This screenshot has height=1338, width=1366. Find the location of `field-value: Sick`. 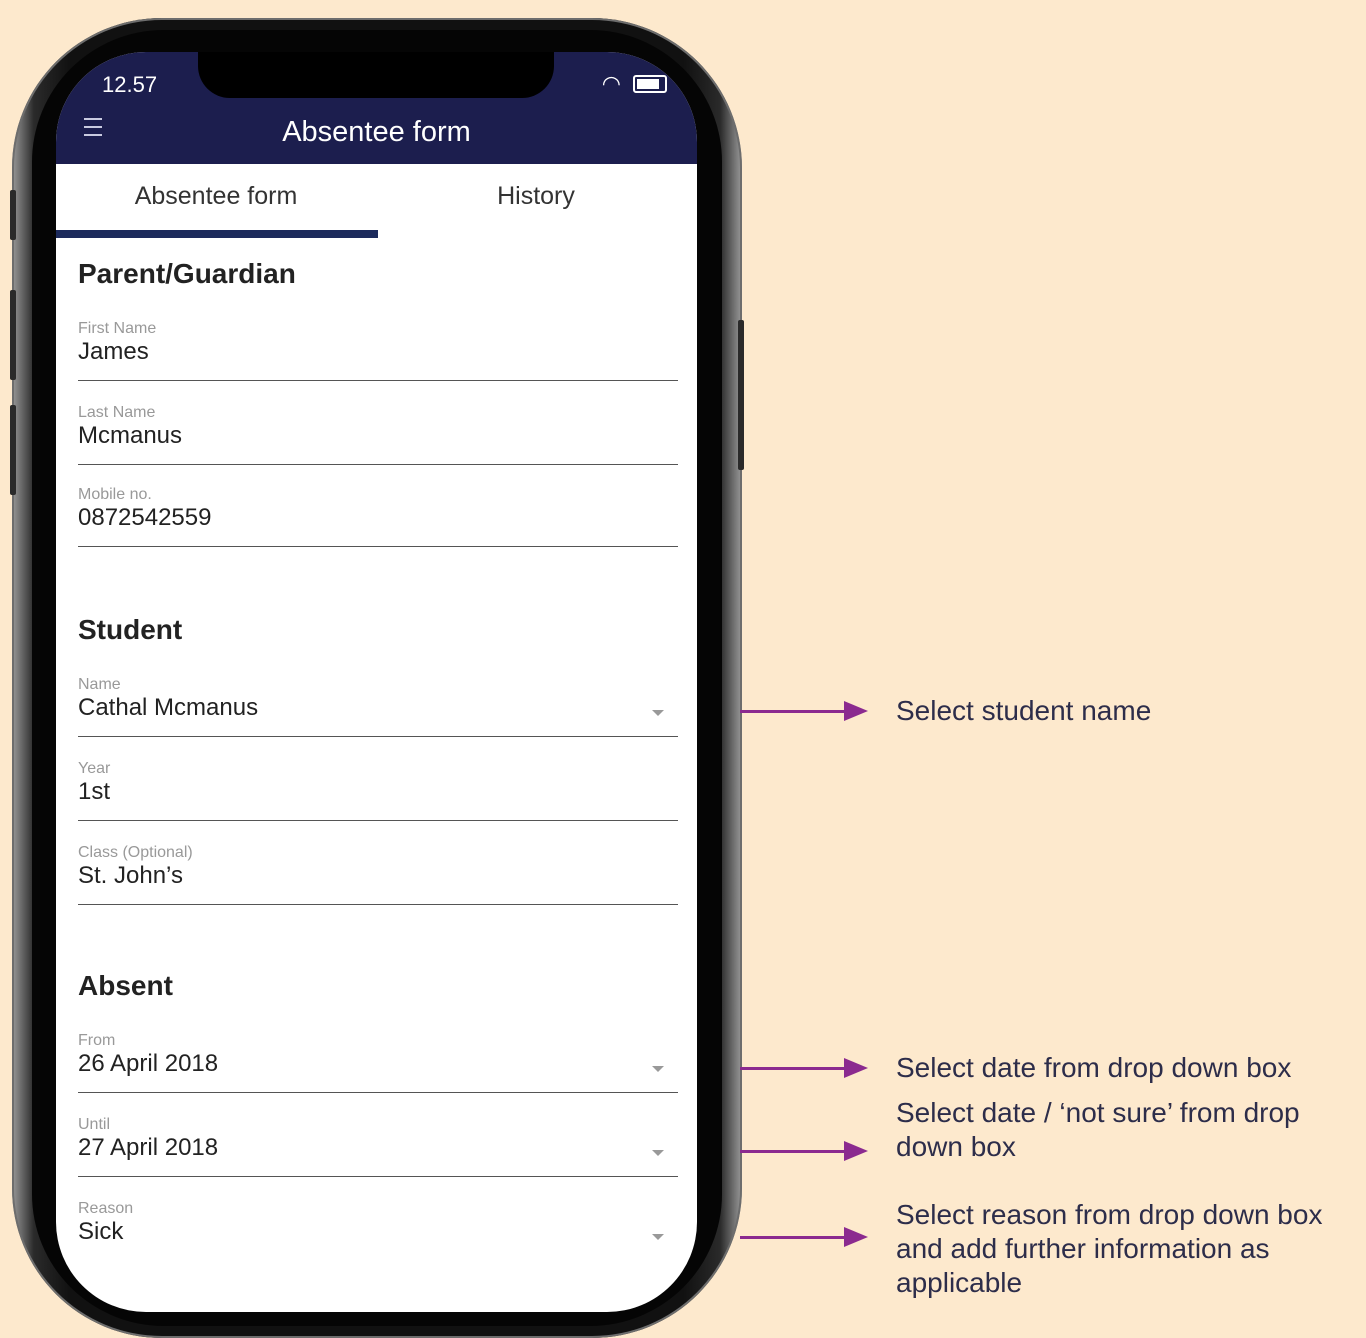

field-value: Sick is located at coordinates (101, 1231).